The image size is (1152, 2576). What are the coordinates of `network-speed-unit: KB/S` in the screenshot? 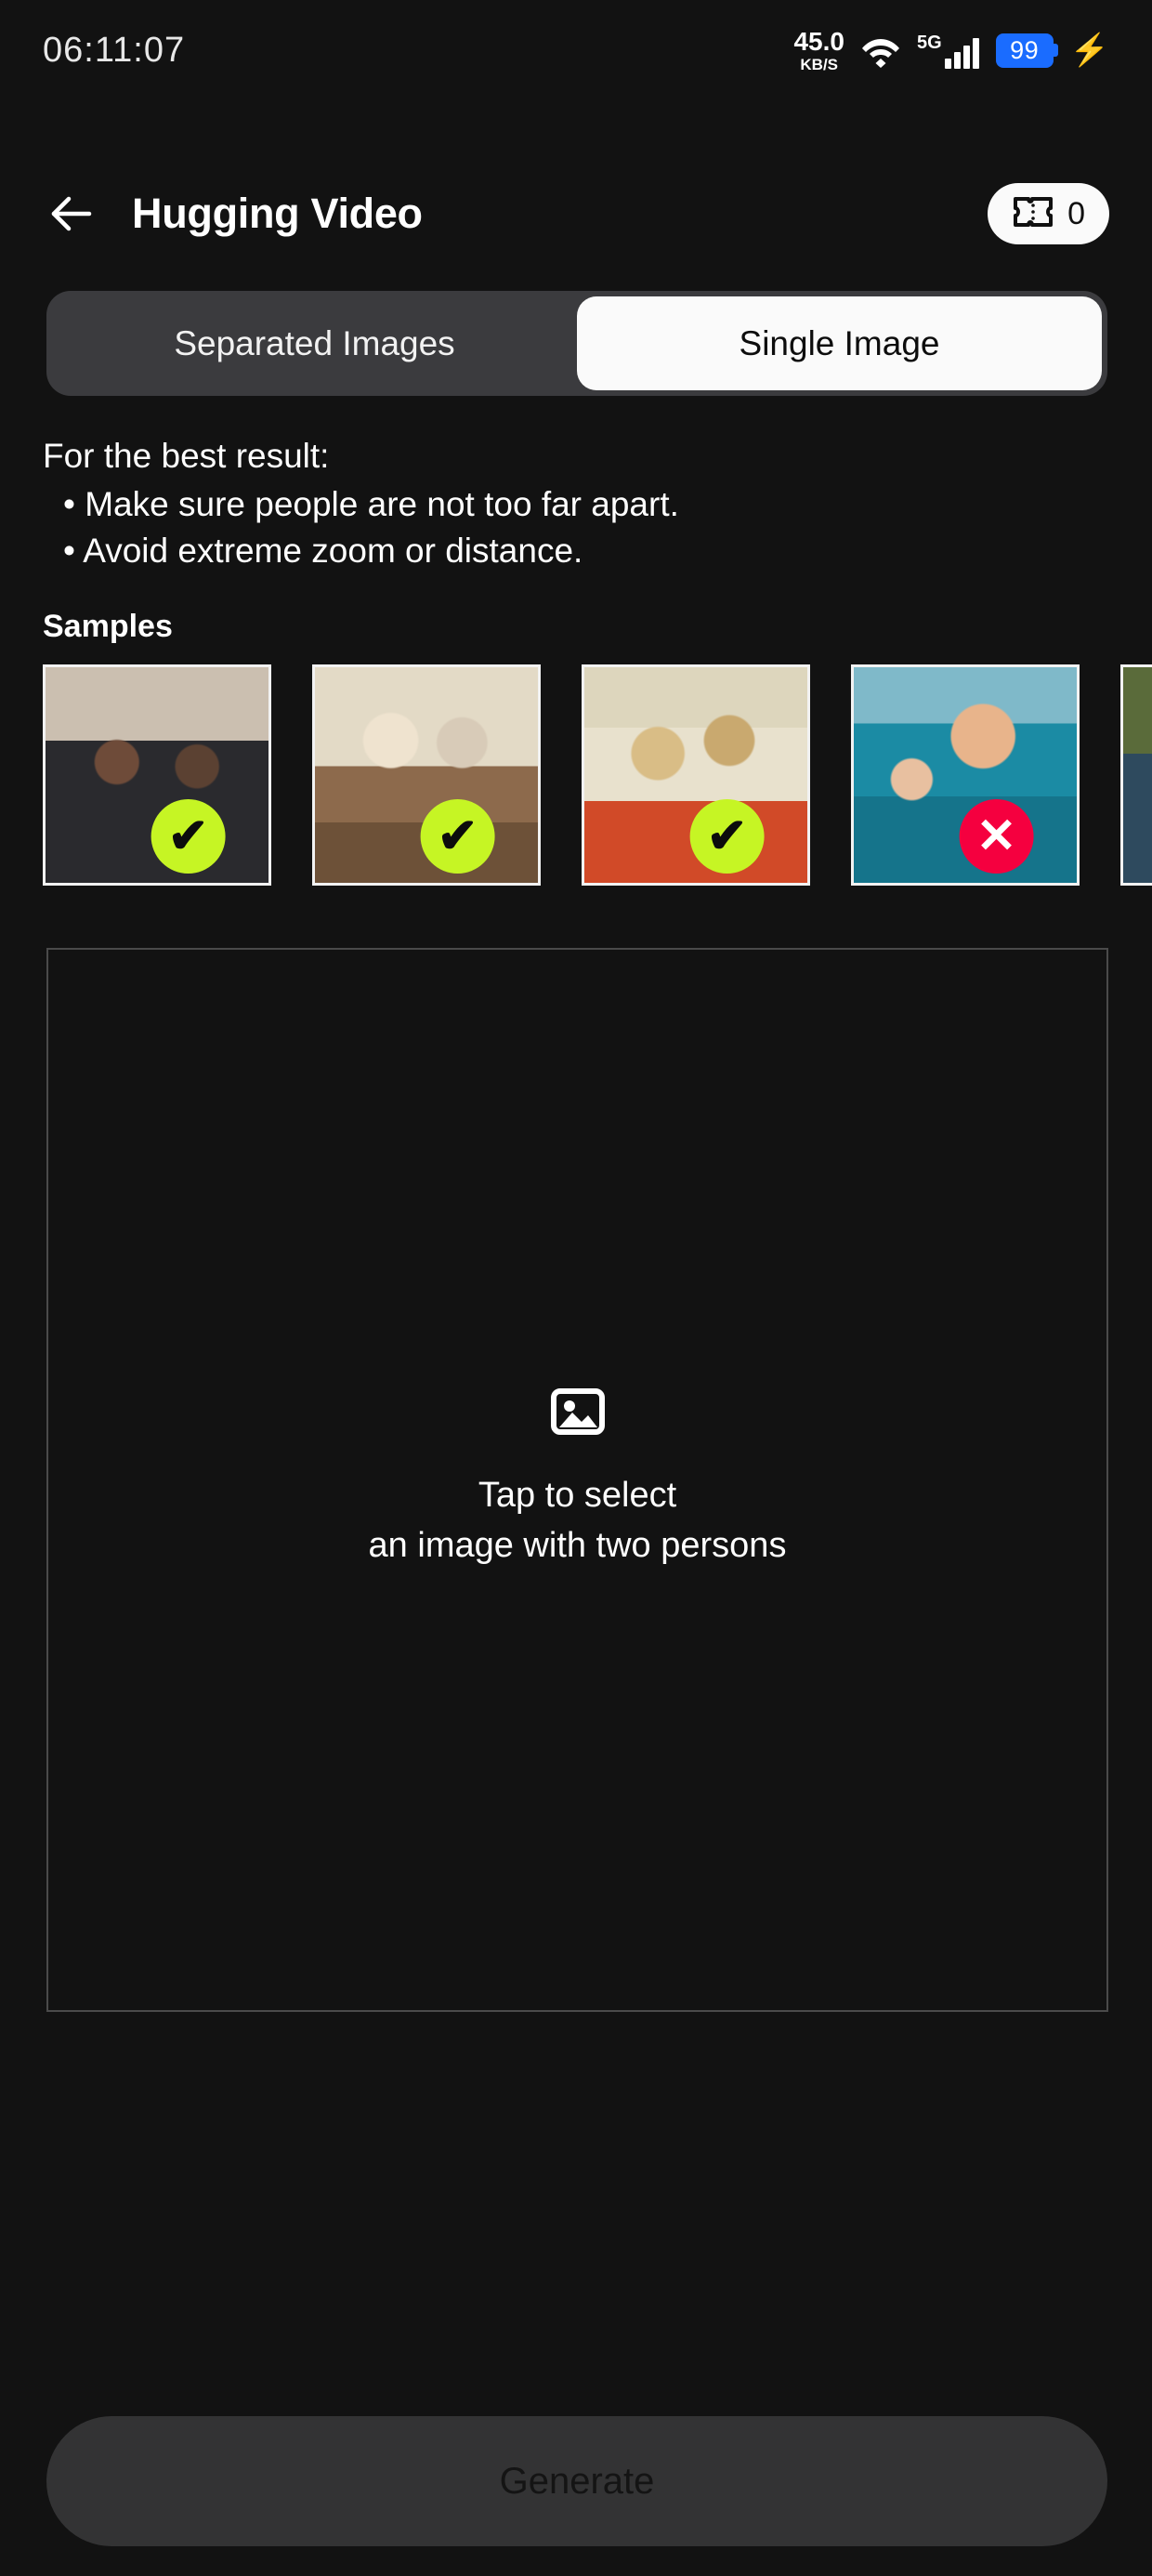 It's located at (819, 64).